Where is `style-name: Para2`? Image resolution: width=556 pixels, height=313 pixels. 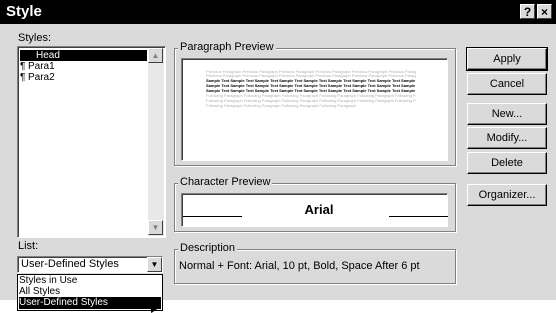
style-name: Para2 is located at coordinates (41, 77).